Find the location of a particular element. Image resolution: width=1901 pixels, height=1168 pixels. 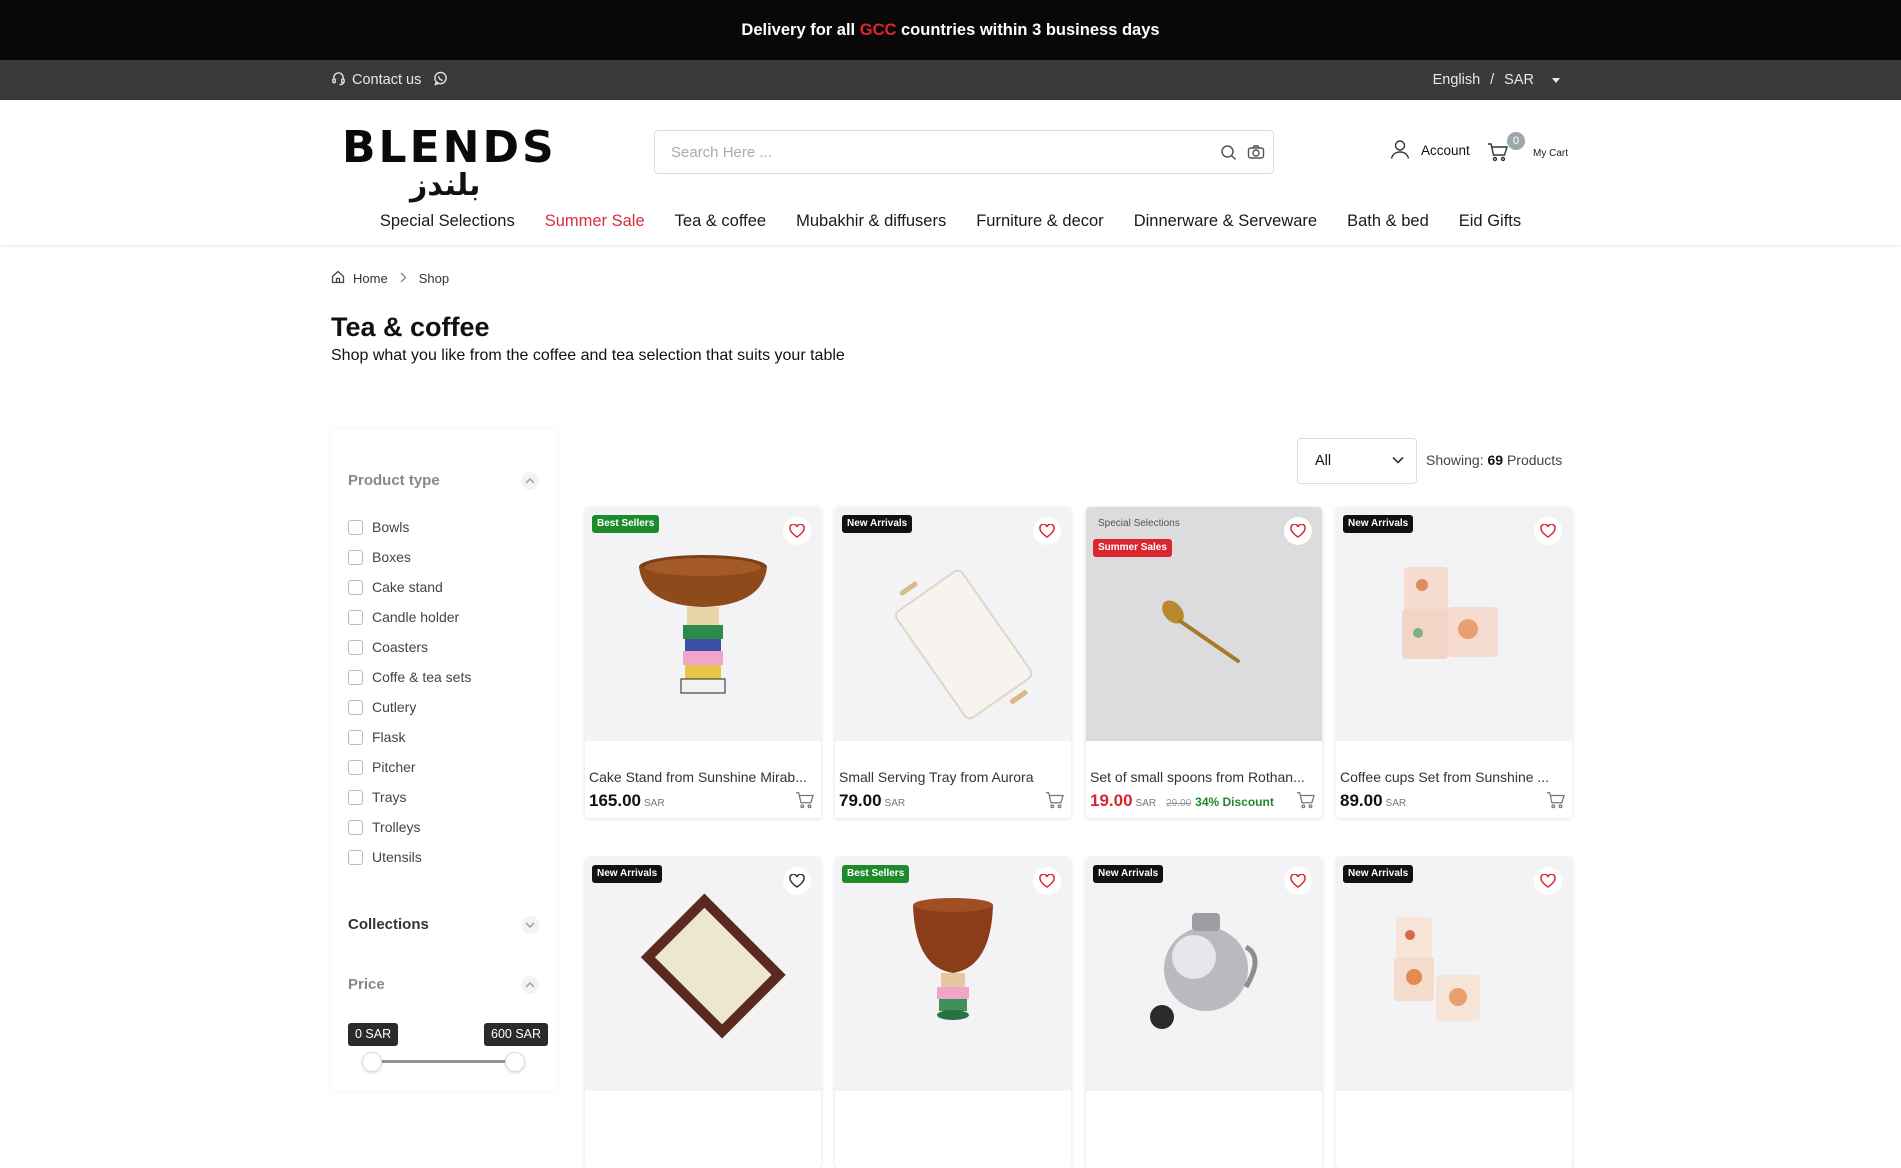

filter-option-label: Coffe & tea sets is located at coordinates (422, 677).